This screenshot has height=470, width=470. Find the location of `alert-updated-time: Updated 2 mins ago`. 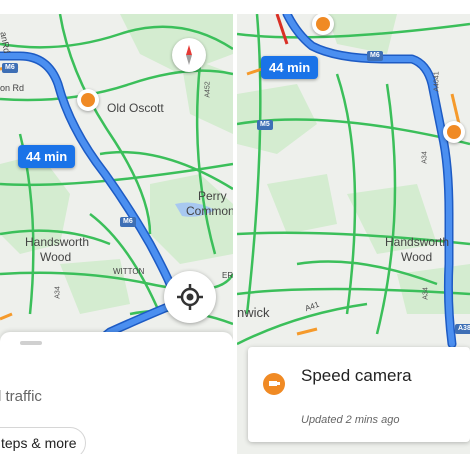

alert-updated-time: Updated 2 mins ago is located at coordinates (350, 420).